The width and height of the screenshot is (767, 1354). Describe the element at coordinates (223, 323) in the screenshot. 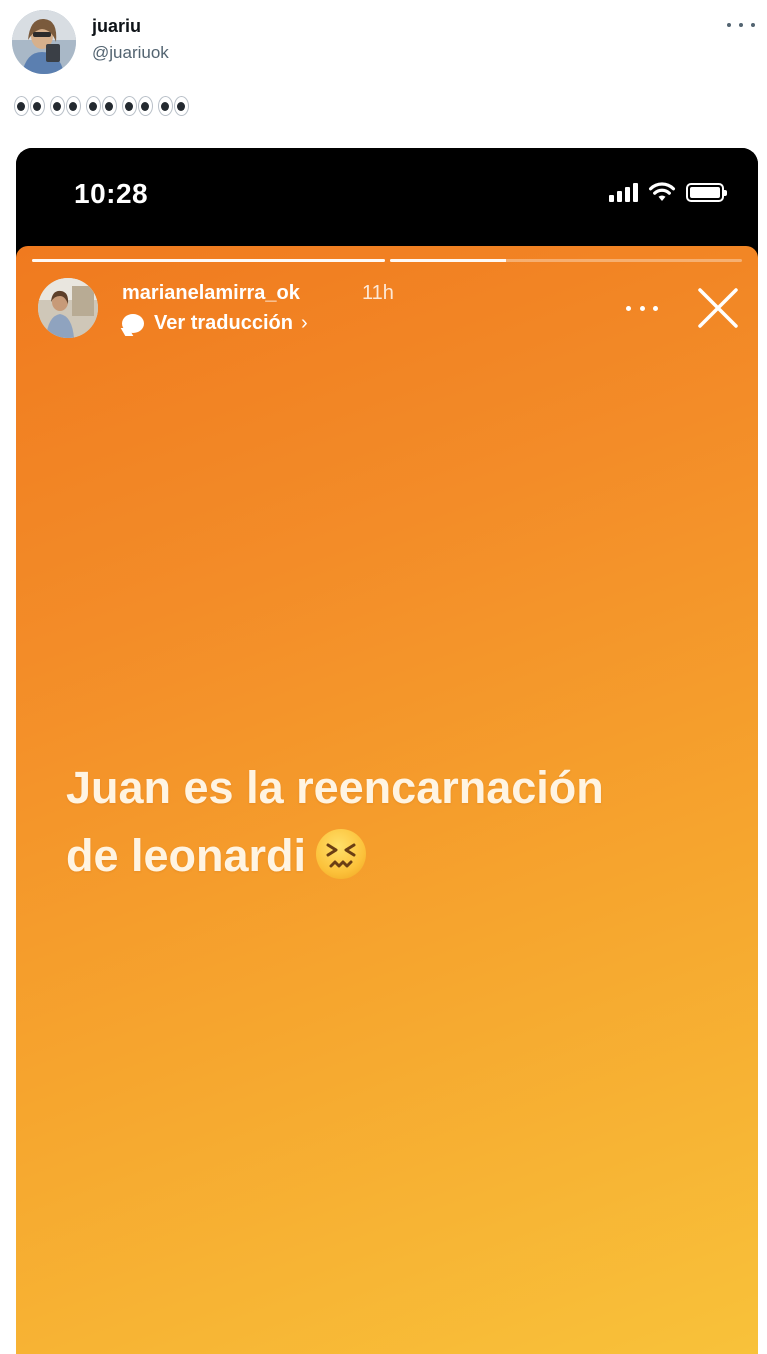

I see `see-translation-label: Ver traducción` at that location.